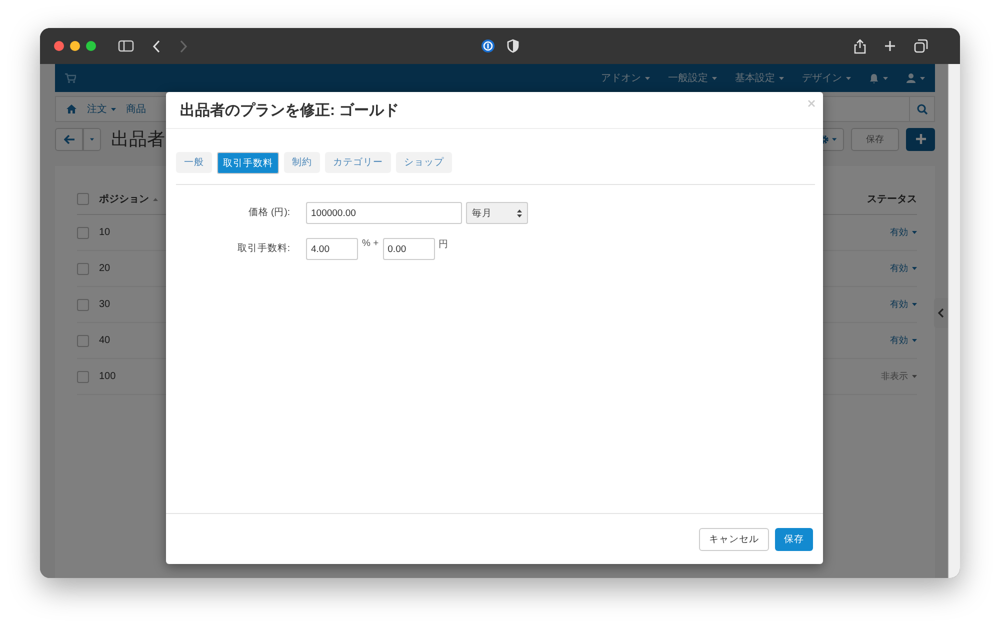 The image size is (1000, 631). Describe the element at coordinates (155, 199) in the screenshot. I see `sort-caret-icon` at that location.